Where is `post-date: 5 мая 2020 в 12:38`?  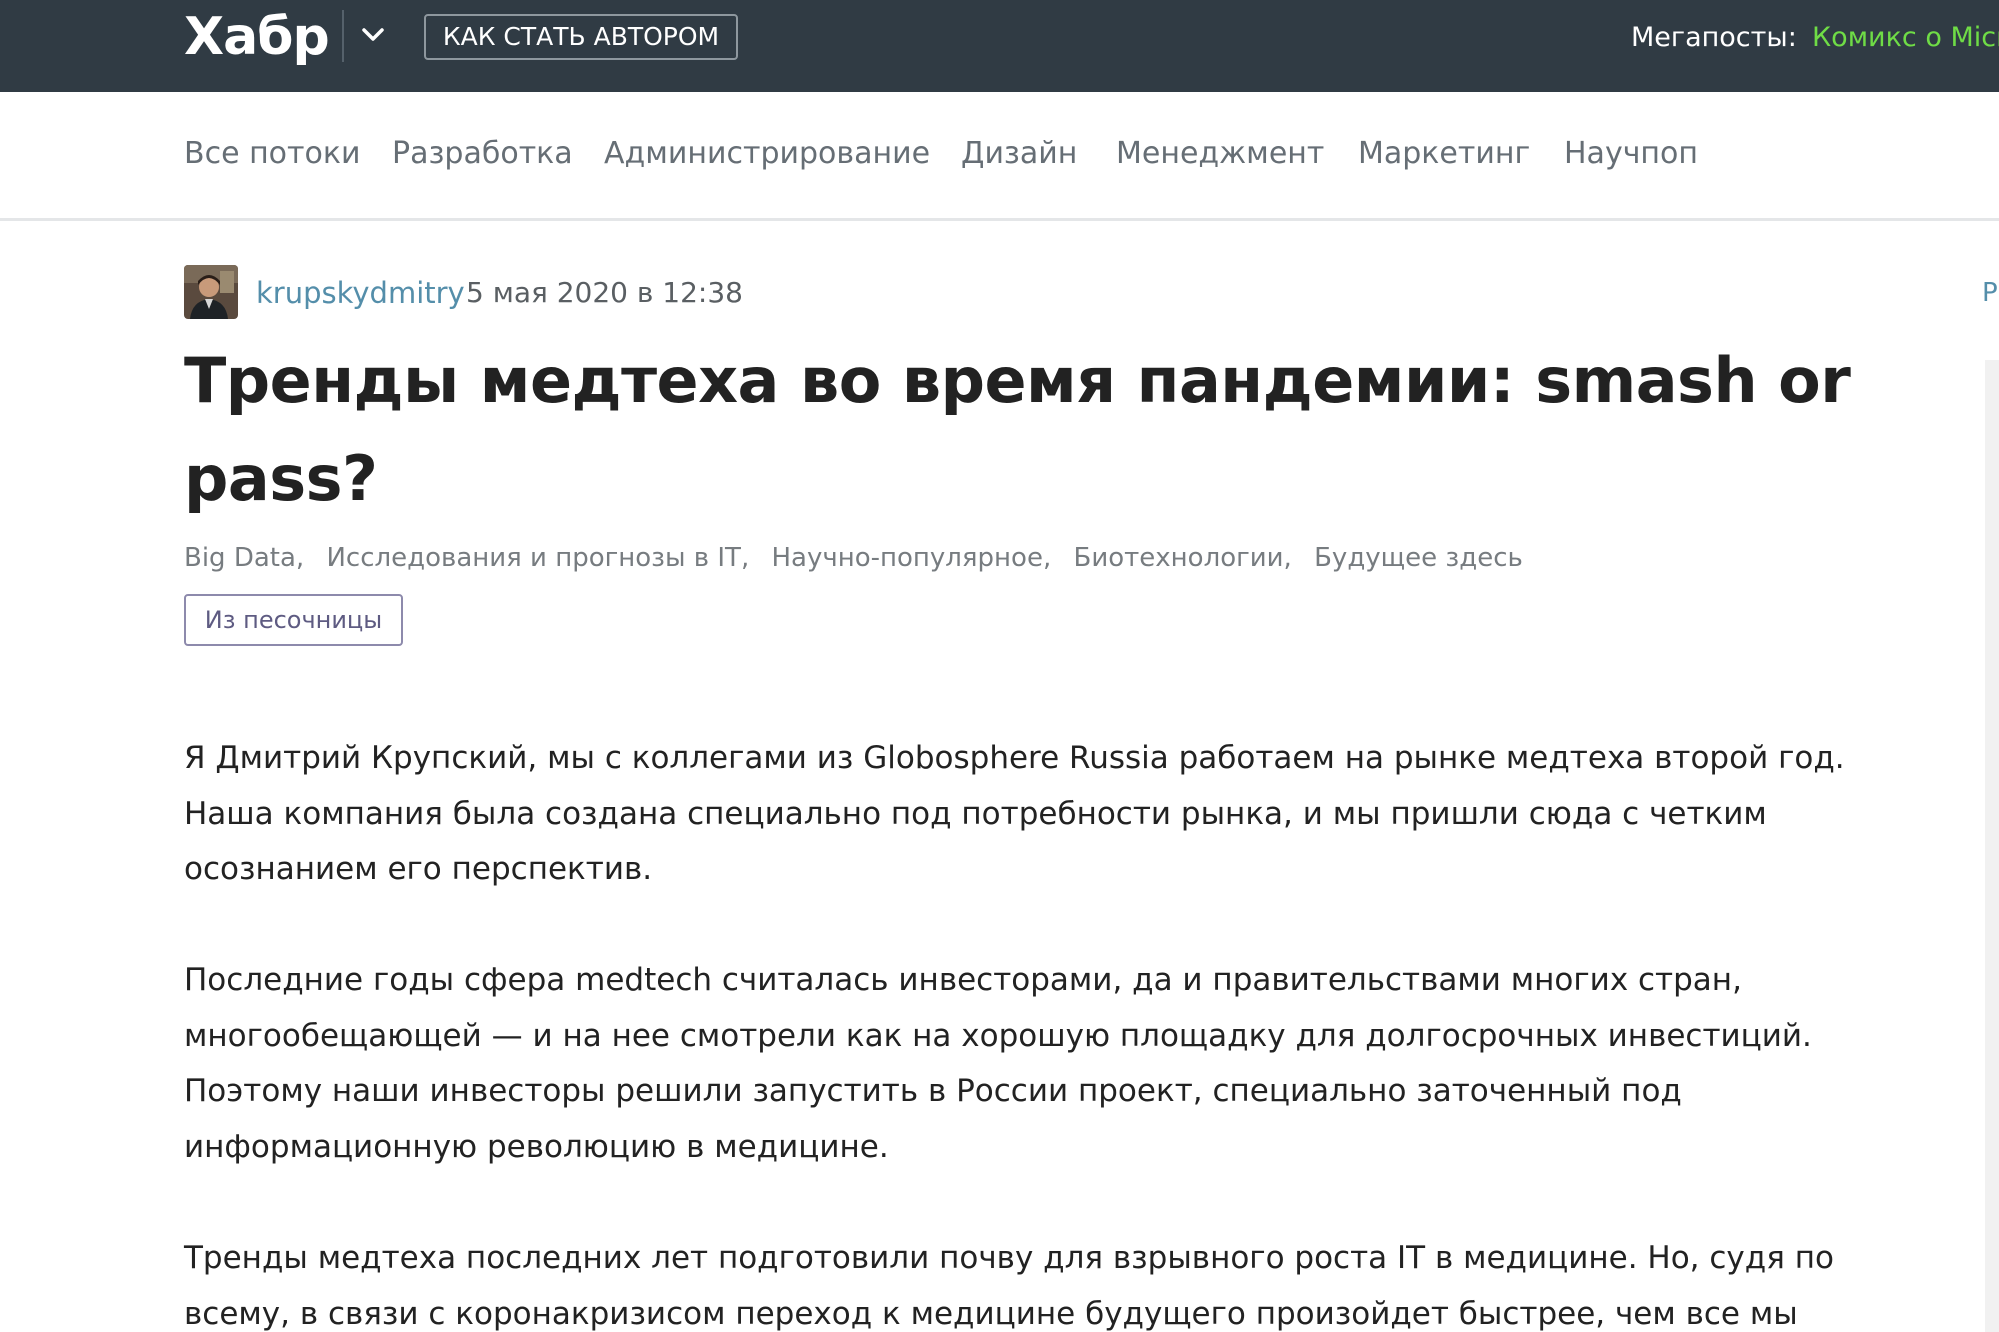 post-date: 5 мая 2020 в 12:38 is located at coordinates (604, 292).